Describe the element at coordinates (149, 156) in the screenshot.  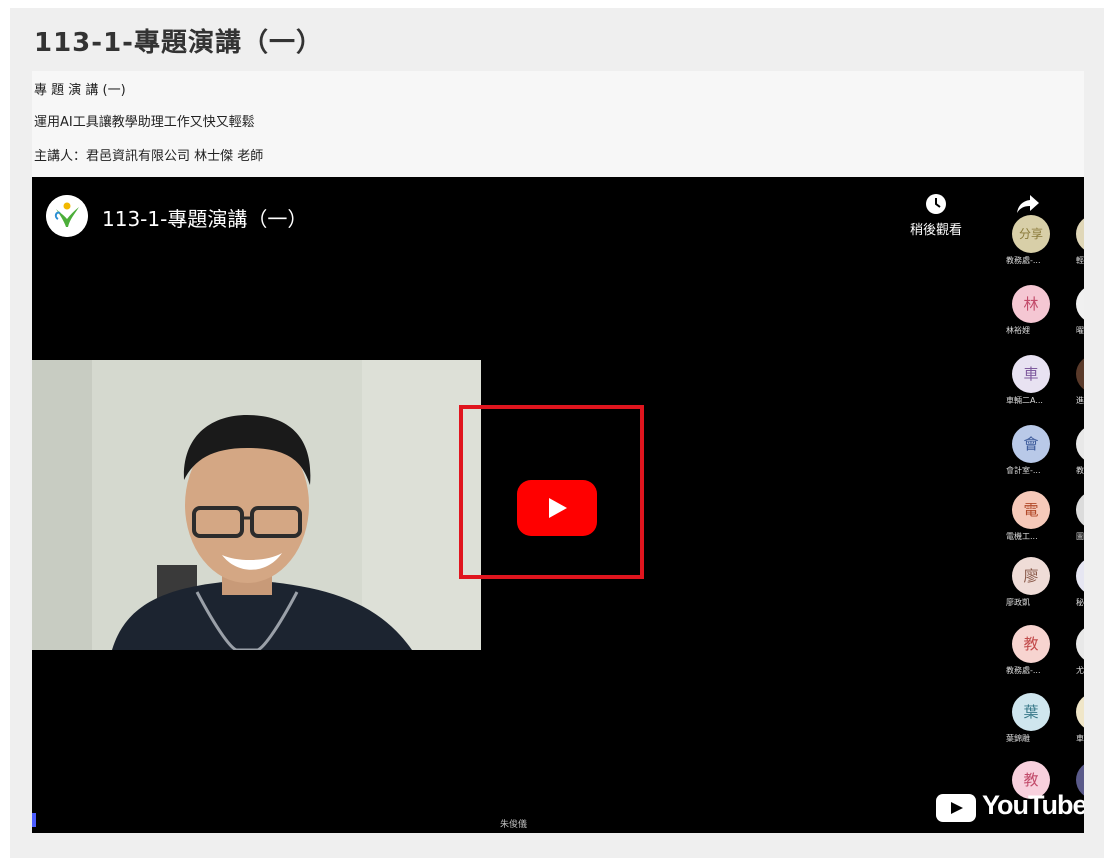
I see `info-line-speaker: 主講人：君邑資訊有限公司 林士傑 老師` at that location.